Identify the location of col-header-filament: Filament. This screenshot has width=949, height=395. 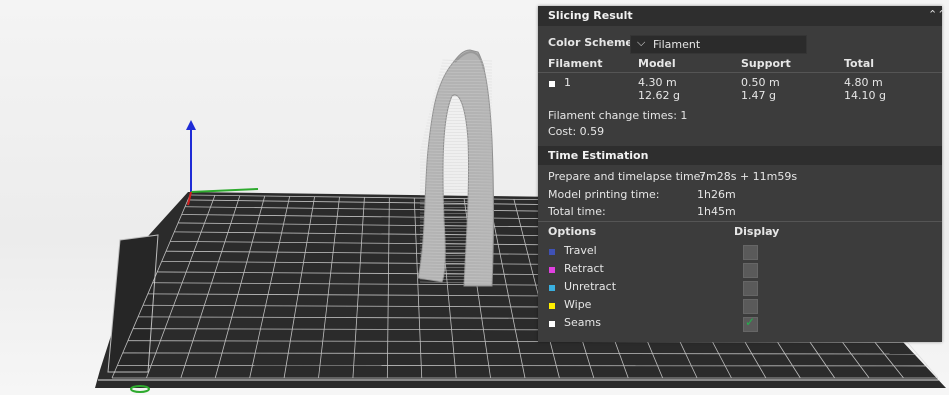
(575, 63).